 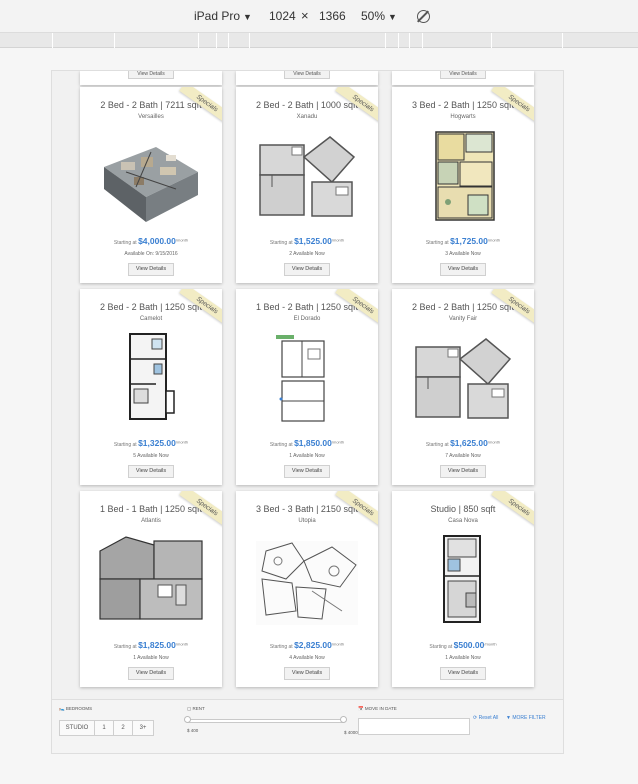 I want to click on price: $1,825.00, so click(x=157, y=645).